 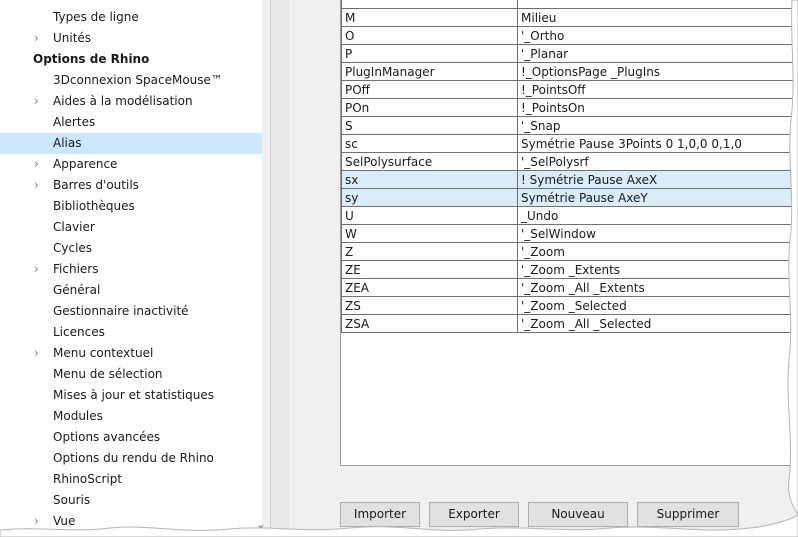 What do you see at coordinates (429, 71) in the screenshot?
I see `alias-cell: PlugInManager` at bounding box center [429, 71].